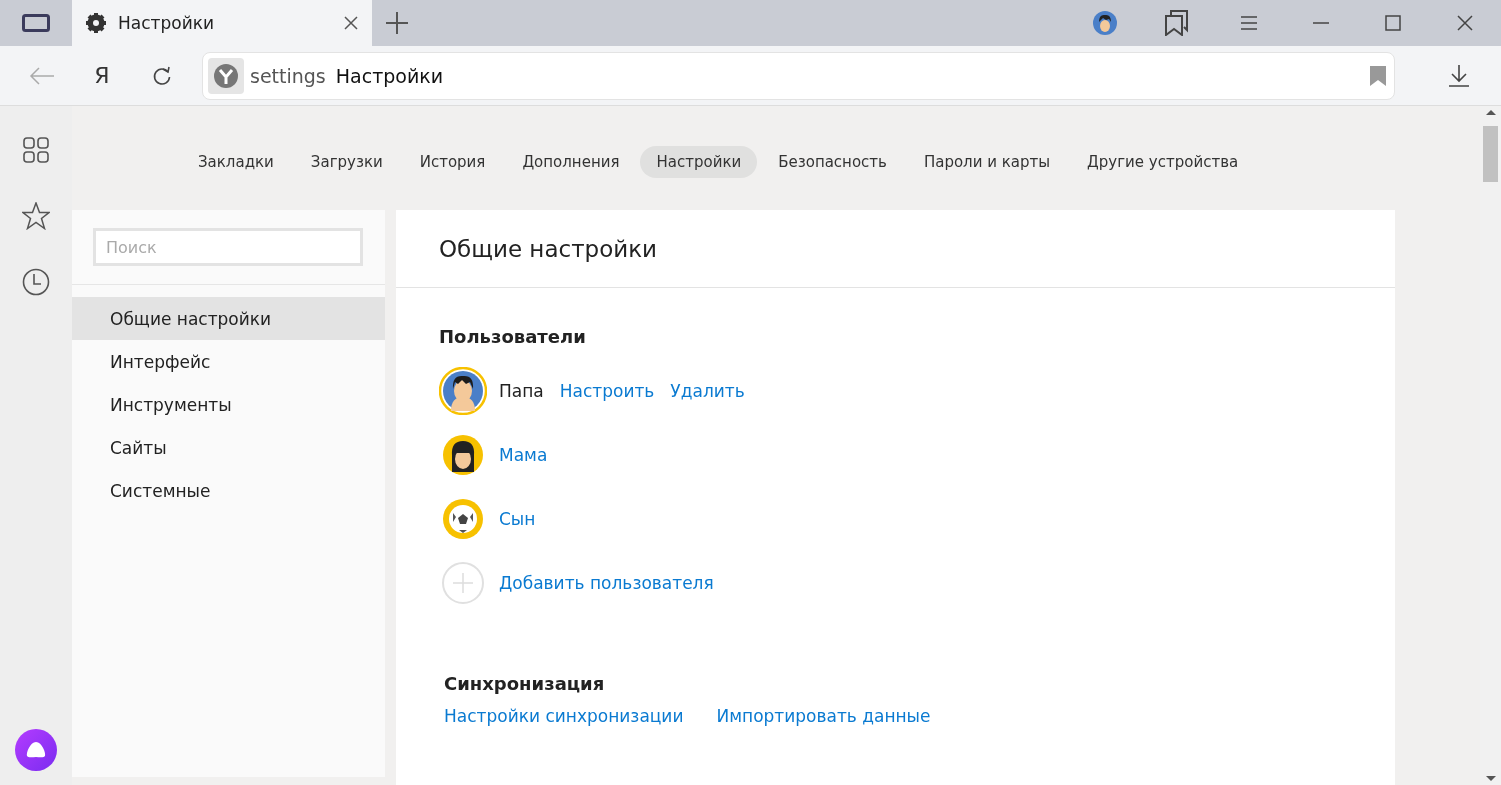 This screenshot has height=785, width=1501. Describe the element at coordinates (525, 683) in the screenshot. I see `sync-heading: Синхронизация` at that location.